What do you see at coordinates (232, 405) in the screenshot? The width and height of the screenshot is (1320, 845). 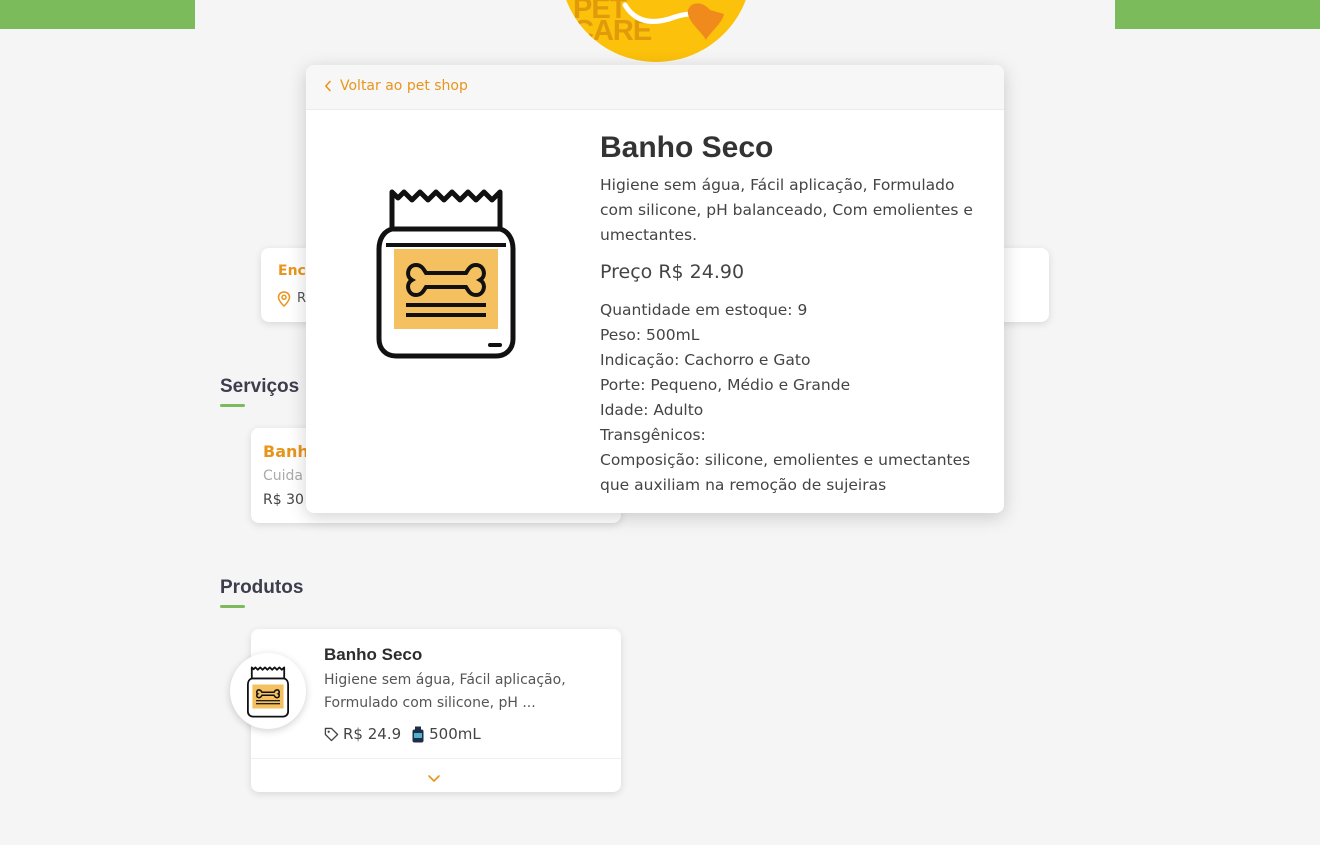 I see `services-title-underline` at bounding box center [232, 405].